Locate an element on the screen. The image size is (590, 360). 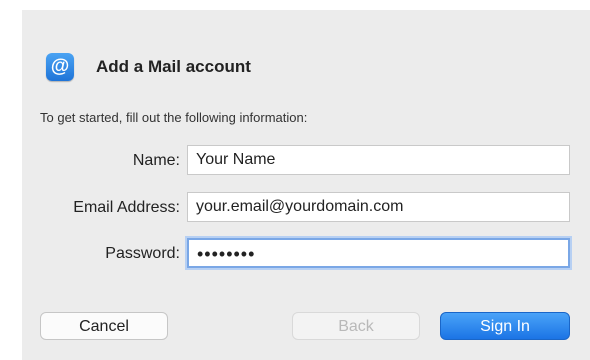
name-label: Name: is located at coordinates (156, 160).